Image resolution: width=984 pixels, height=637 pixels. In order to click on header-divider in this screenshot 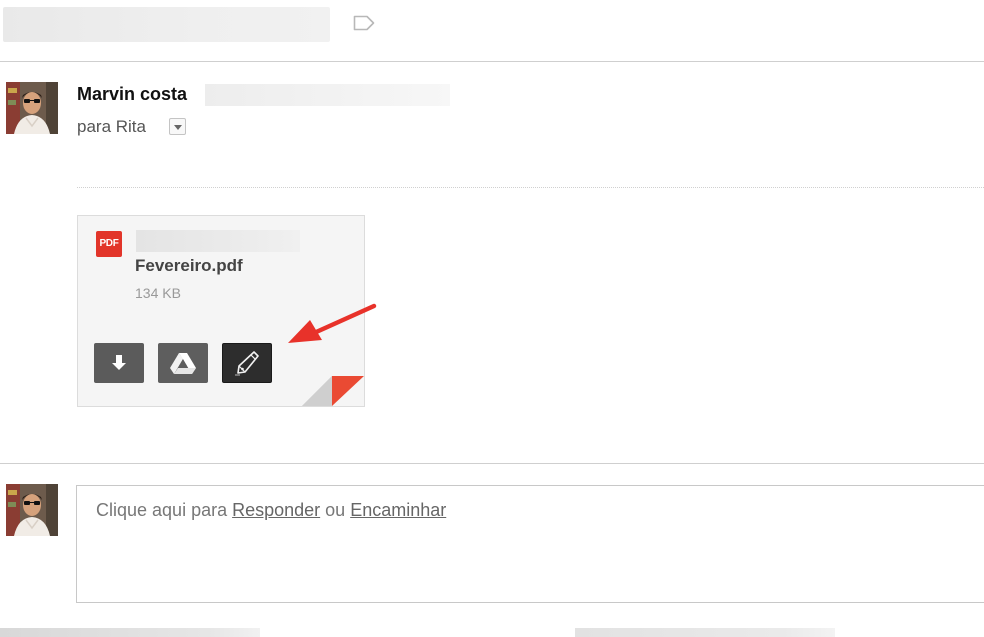, I will do `click(492, 61)`.